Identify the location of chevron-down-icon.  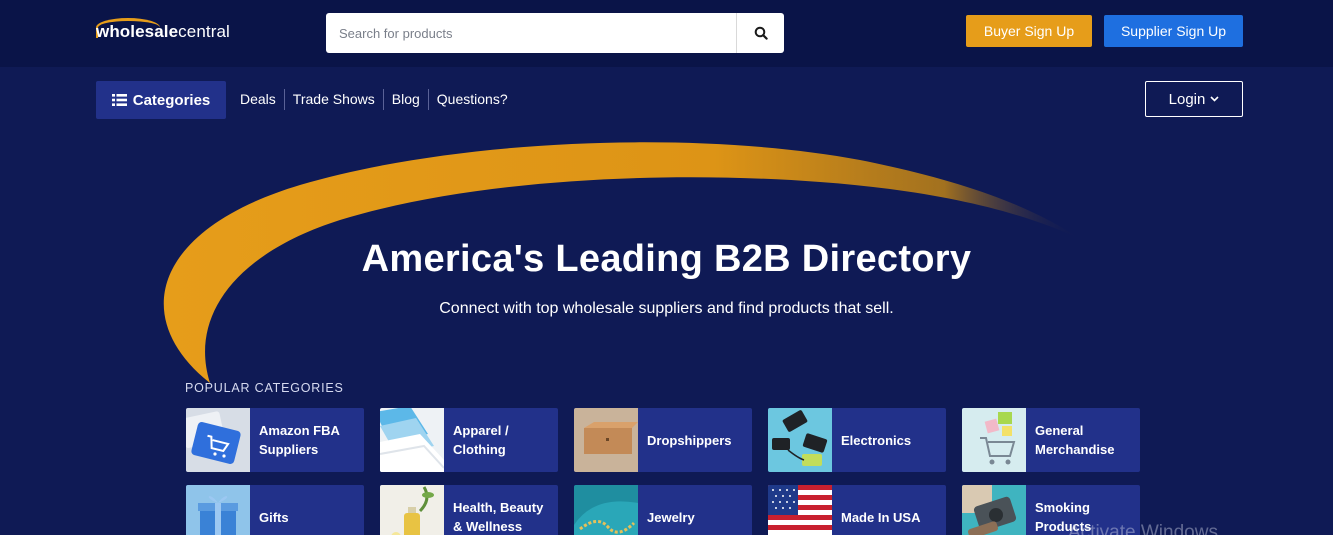
(1214, 99).